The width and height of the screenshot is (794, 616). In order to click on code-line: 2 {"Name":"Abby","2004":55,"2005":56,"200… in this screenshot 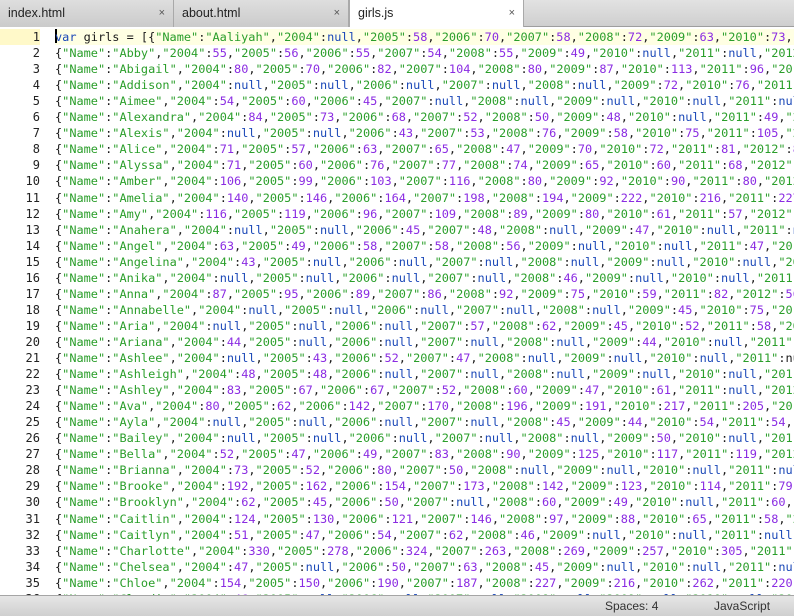, I will do `click(397, 53)`.